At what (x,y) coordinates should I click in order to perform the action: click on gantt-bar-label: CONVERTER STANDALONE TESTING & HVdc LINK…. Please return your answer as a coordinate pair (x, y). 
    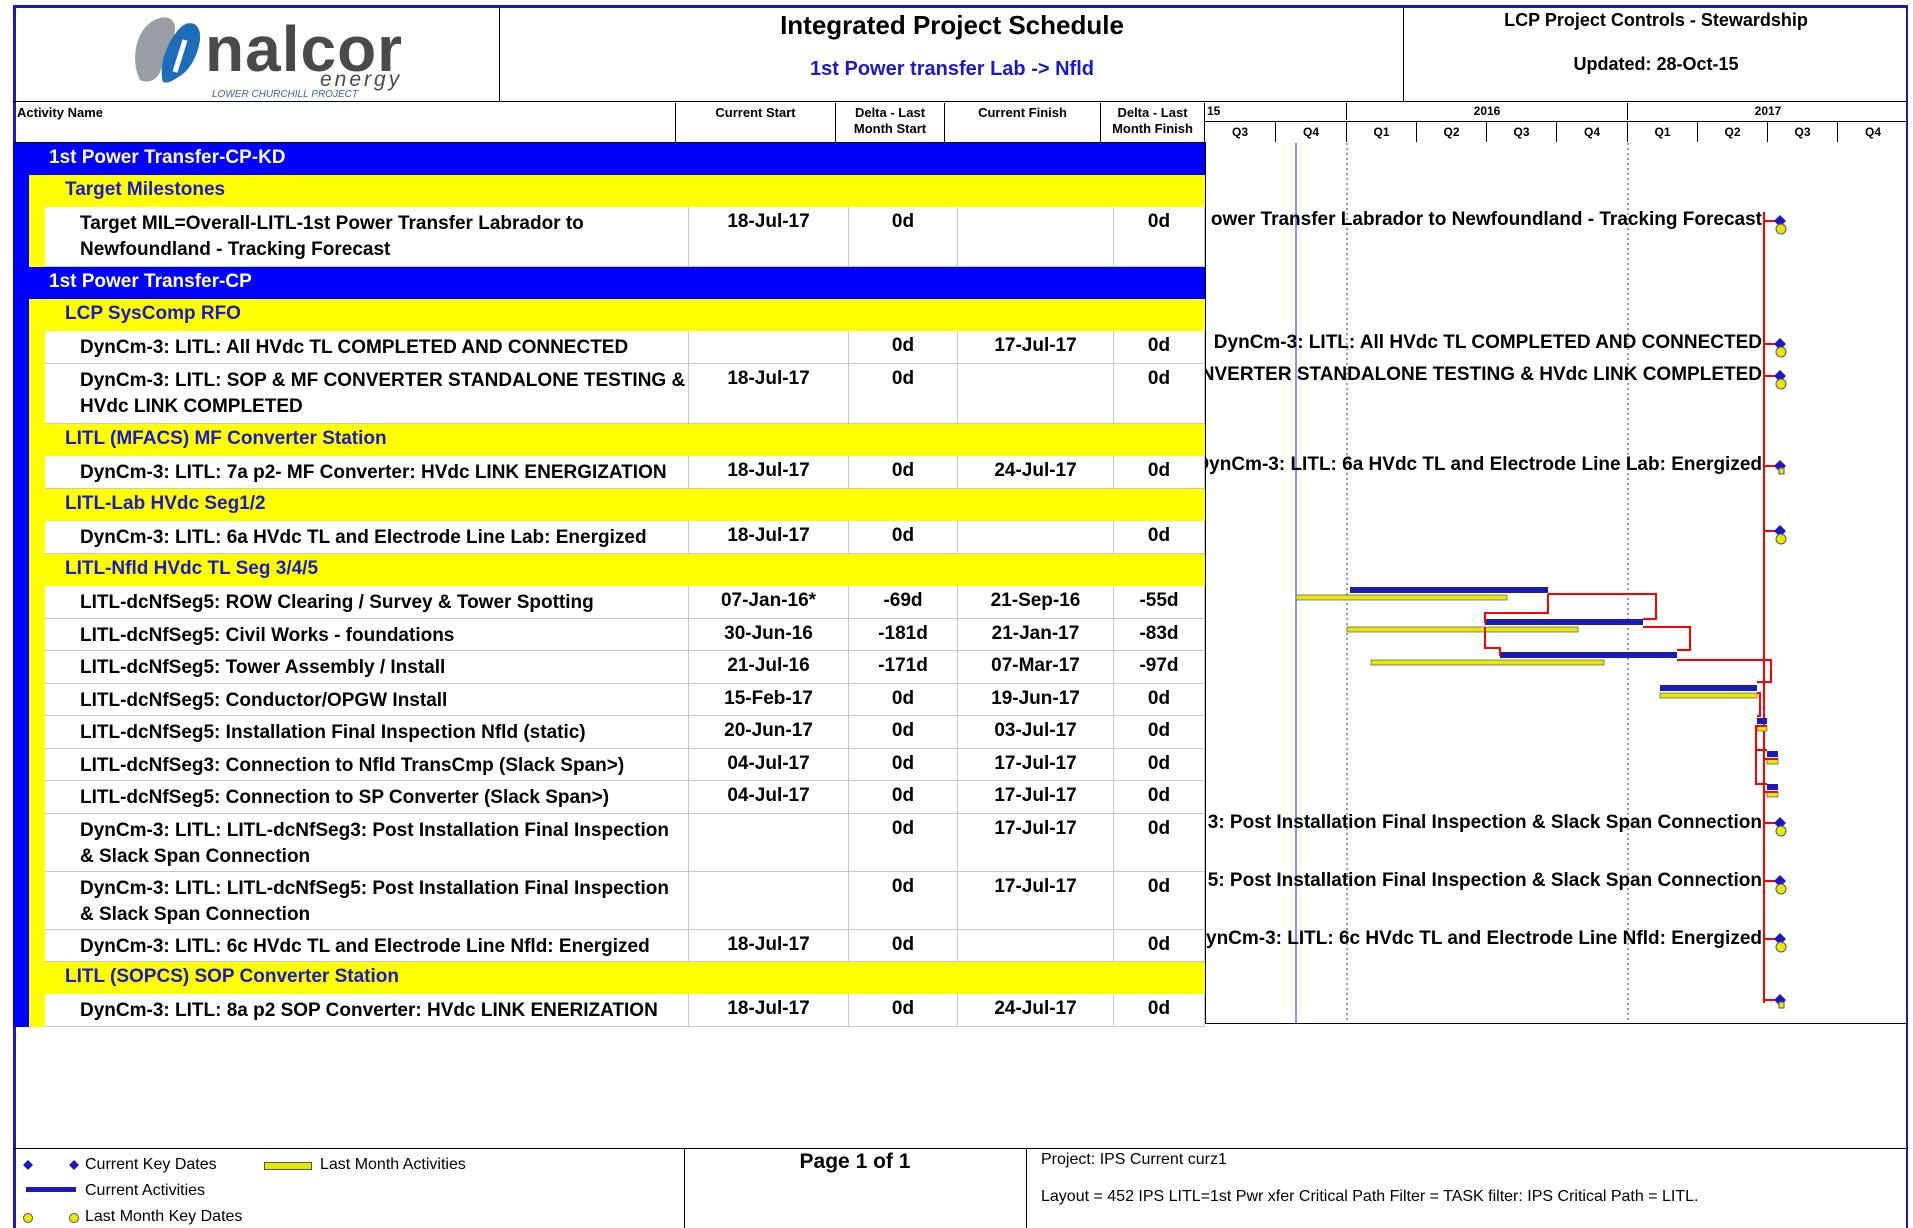
    Looking at the image, I should click on (1484, 375).